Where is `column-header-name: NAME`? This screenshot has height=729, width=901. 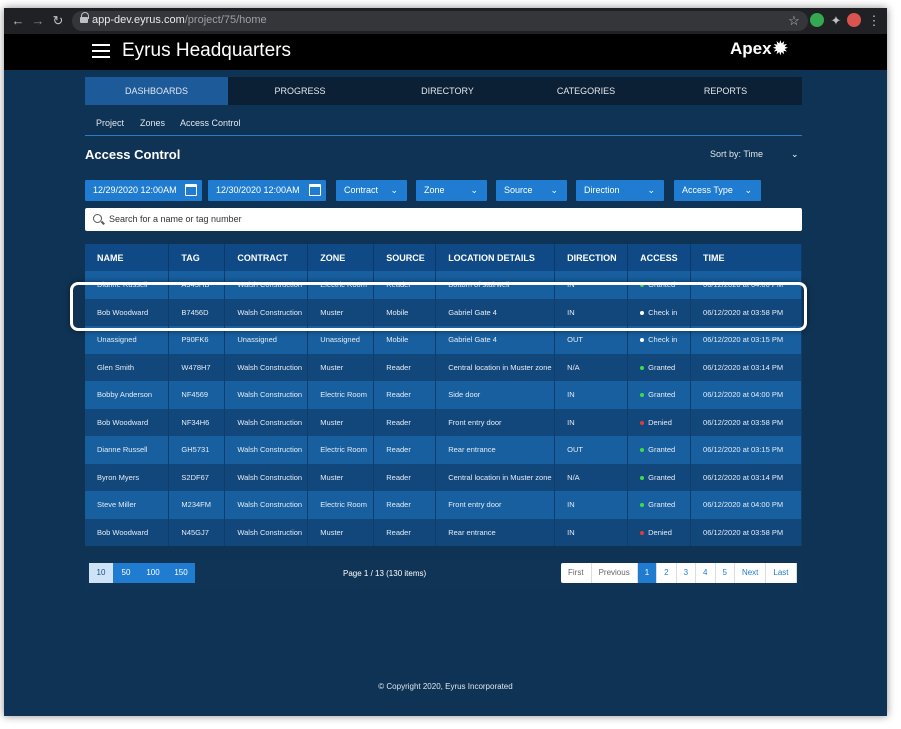
column-header-name: NAME is located at coordinates (127, 257).